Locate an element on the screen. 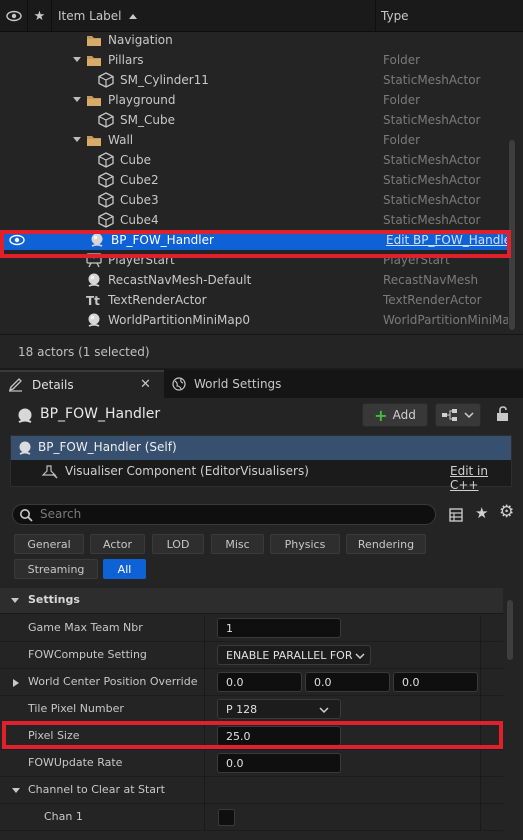 This screenshot has height=840, width=523. property-row-fow-update-rate: FOWUpdate Rate 0.0 is located at coordinates (251, 763).